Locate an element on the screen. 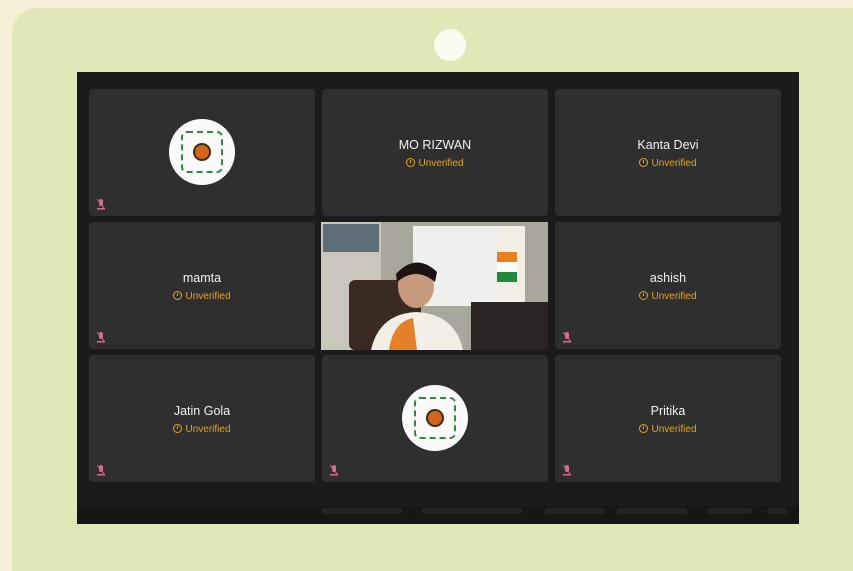  video-frame is located at coordinates (434, 286).